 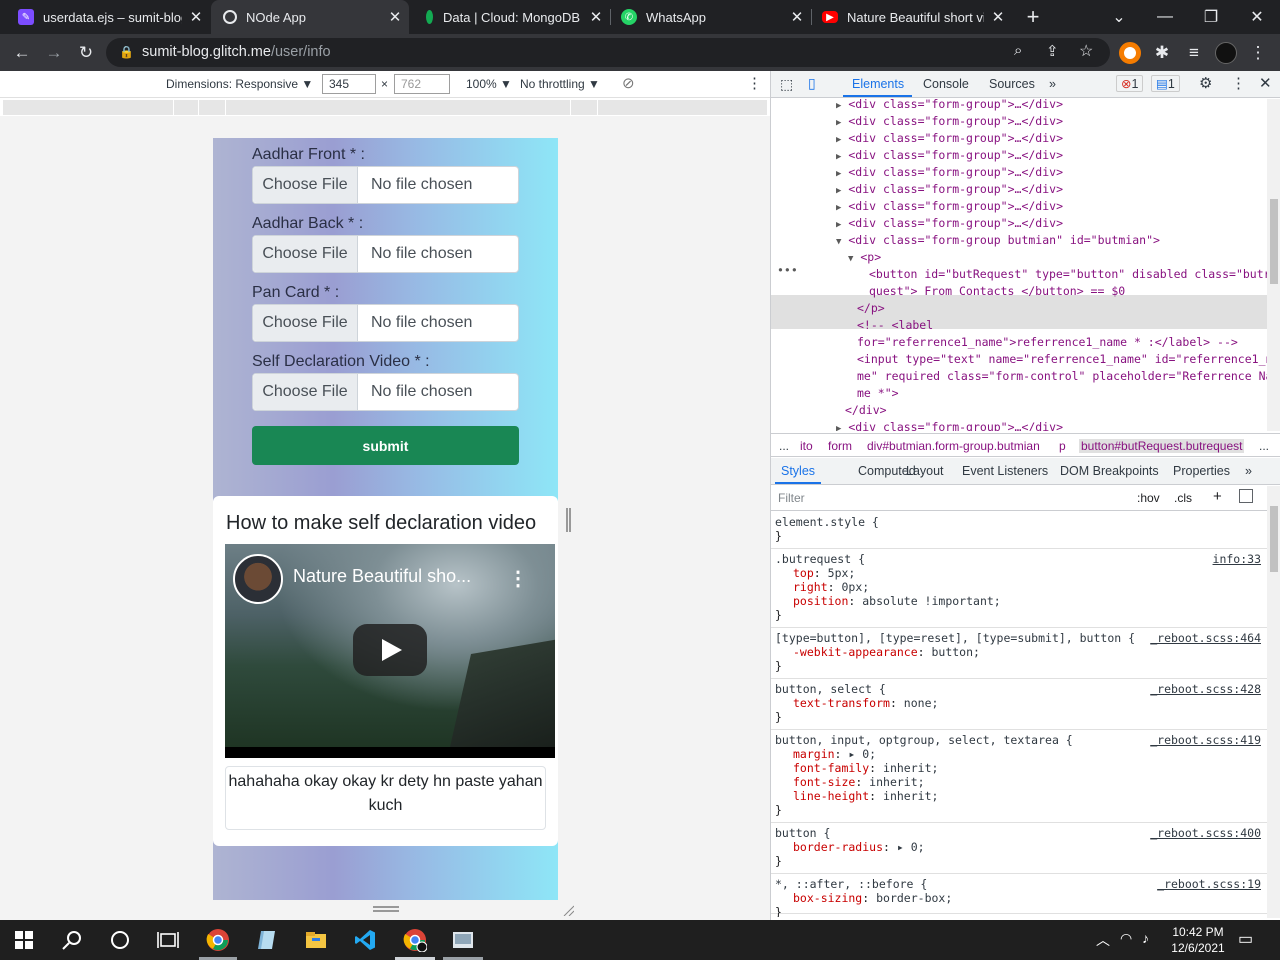 What do you see at coordinates (1119, 17) in the screenshot?
I see `tab-search-icon: ⌄` at bounding box center [1119, 17].